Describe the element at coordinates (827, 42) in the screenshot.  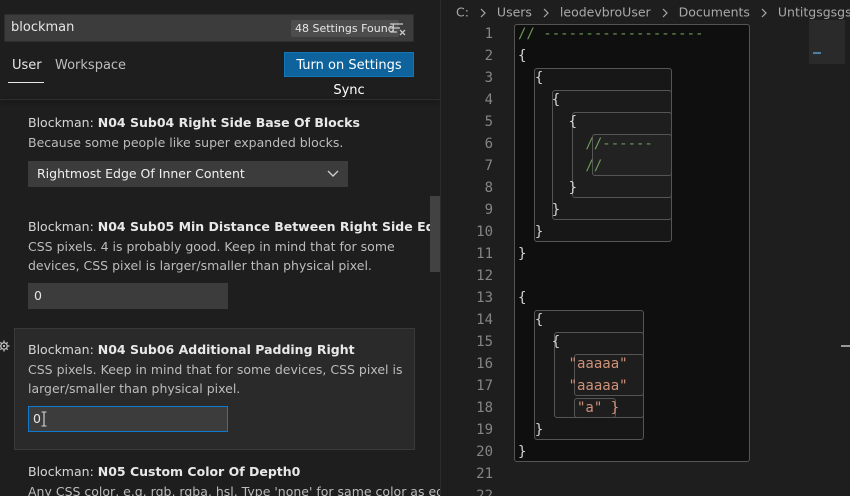
I see `minimap` at that location.